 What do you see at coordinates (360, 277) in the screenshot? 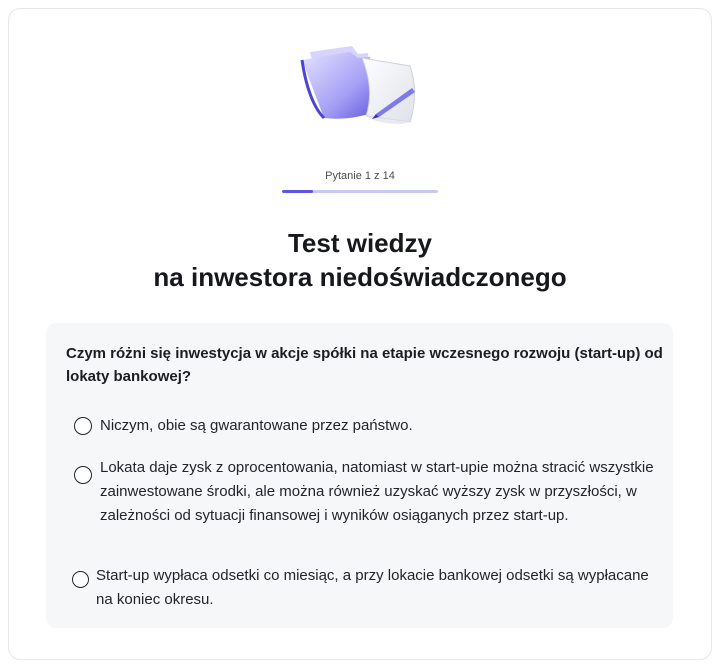
I see `page-title-line-2: na inwestora niedoświadczonego` at bounding box center [360, 277].